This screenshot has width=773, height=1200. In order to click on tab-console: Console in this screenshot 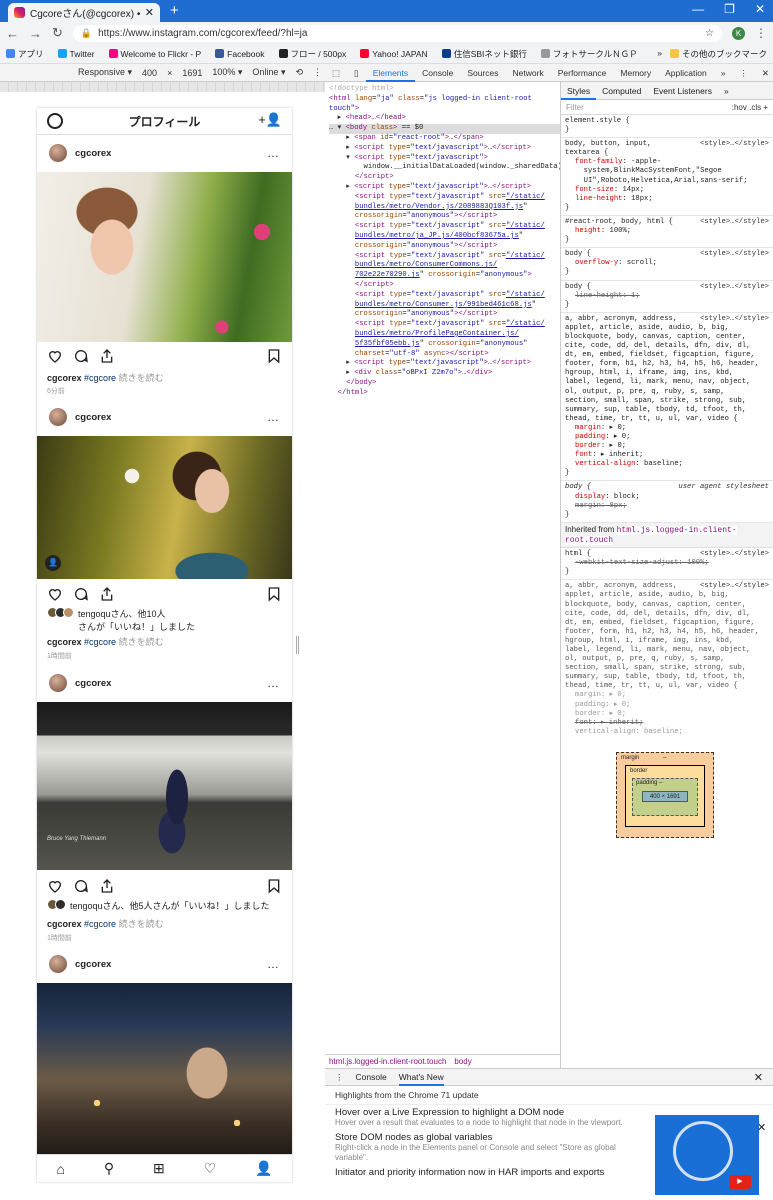, I will do `click(437, 73)`.